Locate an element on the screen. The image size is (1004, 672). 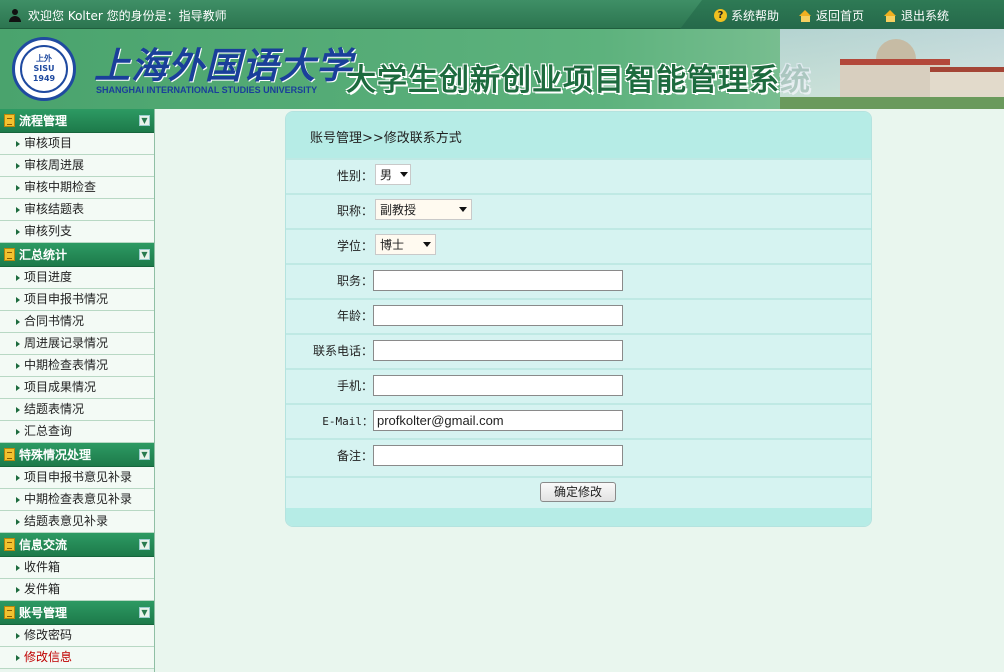
title-select: 副教授 is located at coordinates (423, 209).